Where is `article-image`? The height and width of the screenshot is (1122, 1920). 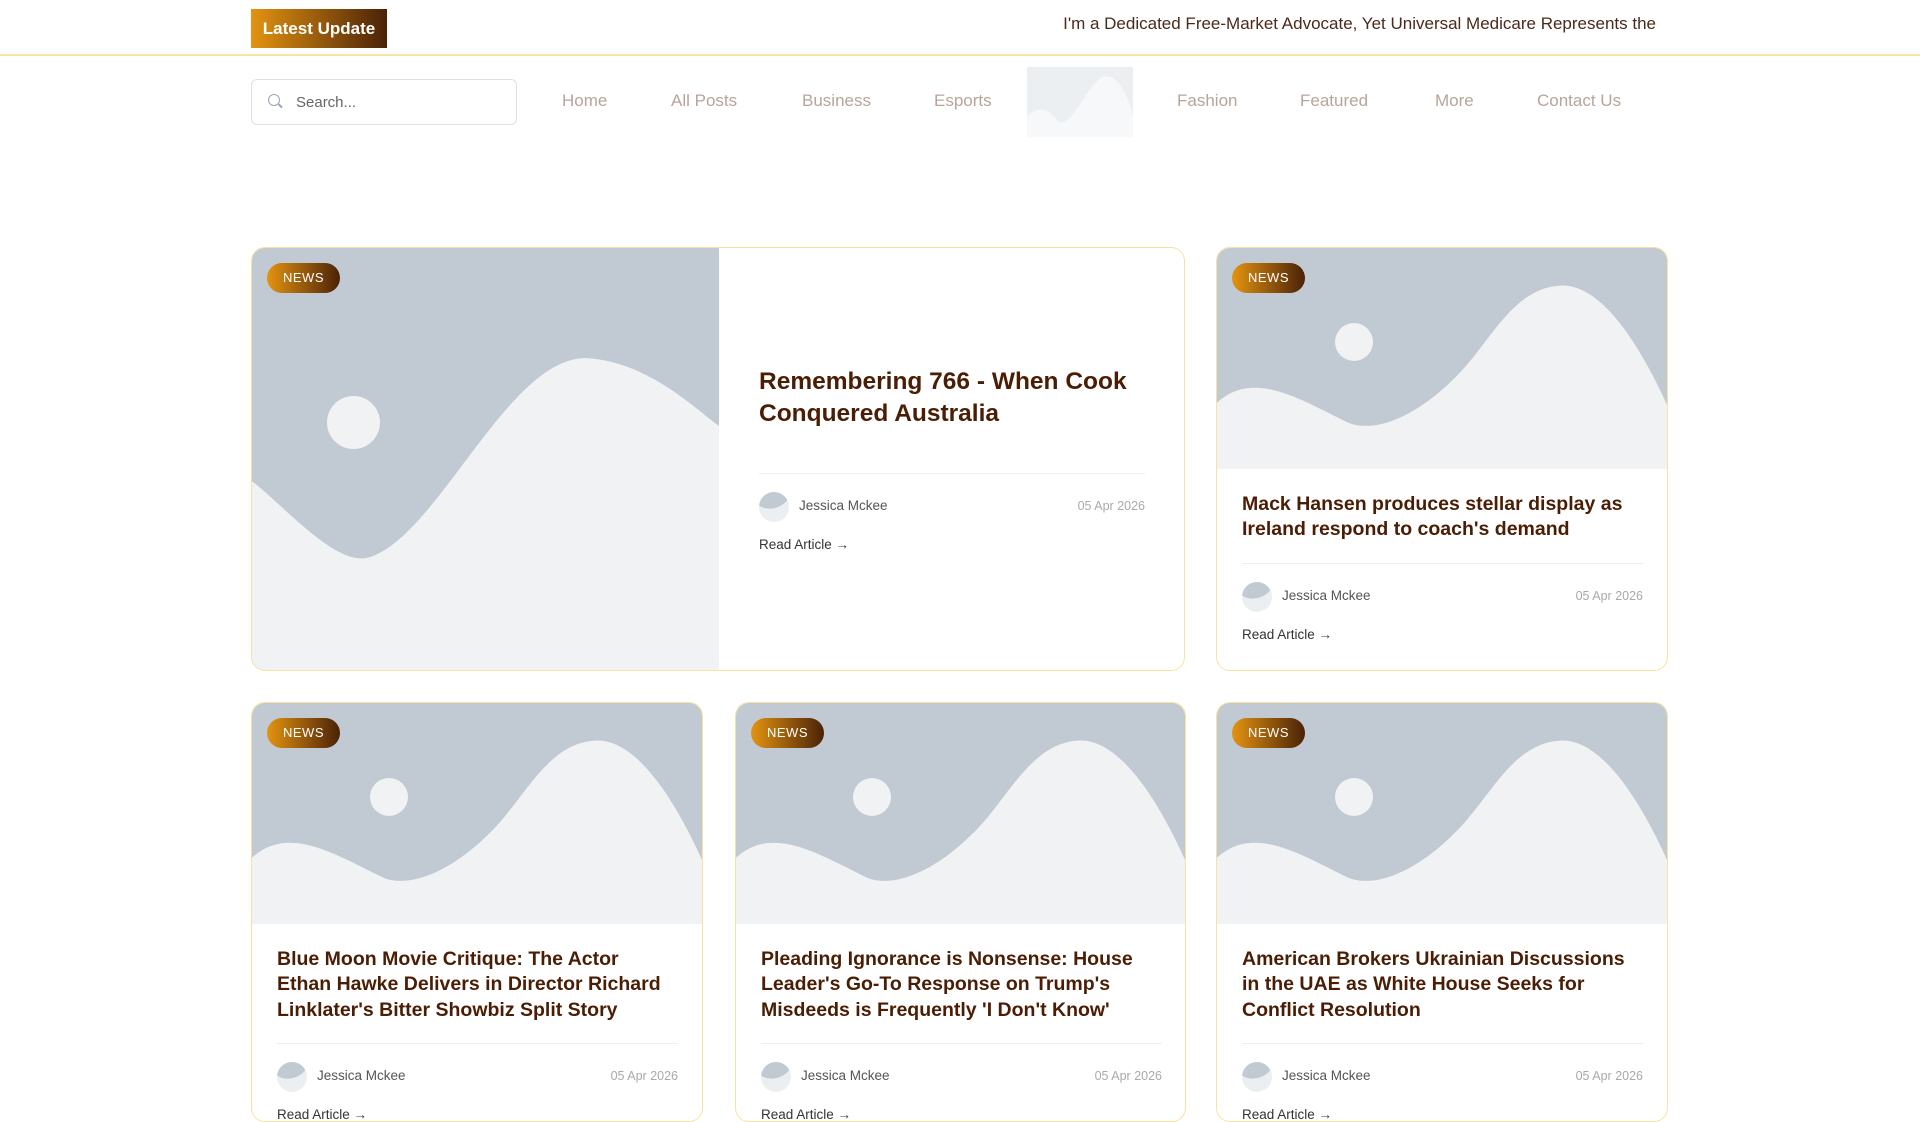
article-image is located at coordinates (485, 459).